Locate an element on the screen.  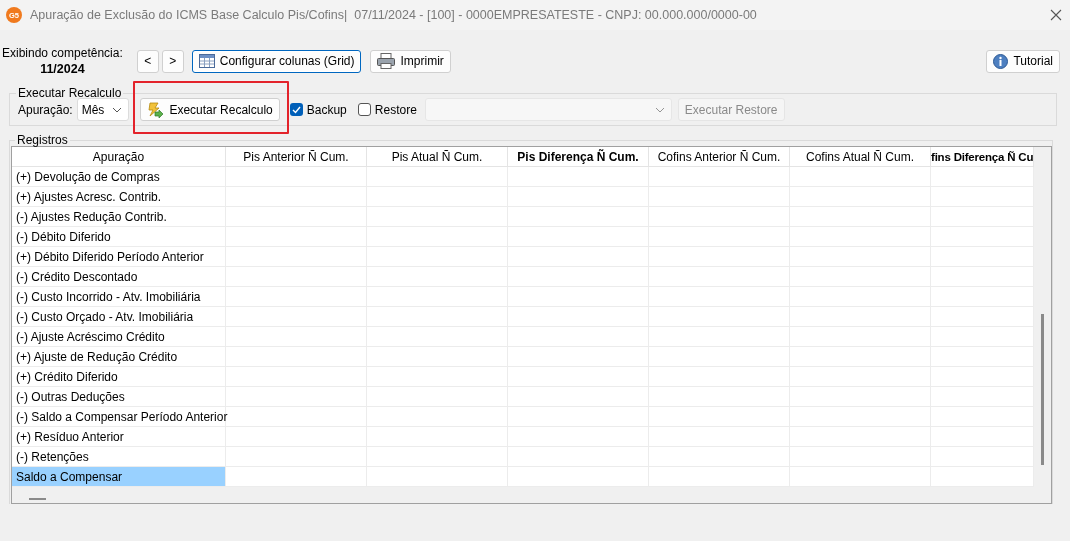
row-label: (-) Saldo a Compensar Período Anterior is located at coordinates (119, 417).